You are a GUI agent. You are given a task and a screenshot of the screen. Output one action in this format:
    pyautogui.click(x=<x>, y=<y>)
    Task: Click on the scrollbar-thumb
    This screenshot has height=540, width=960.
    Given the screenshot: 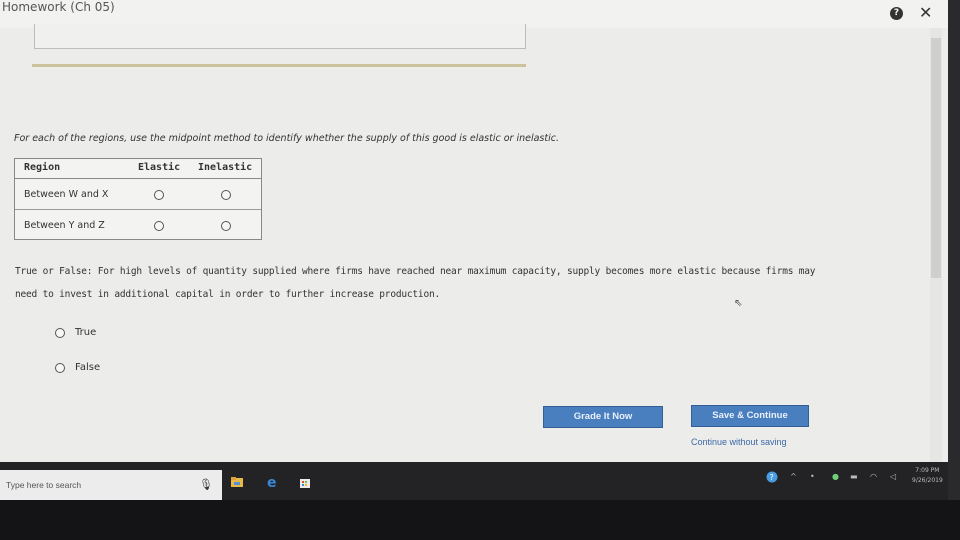 What is the action you would take?
    pyautogui.click(x=936, y=158)
    